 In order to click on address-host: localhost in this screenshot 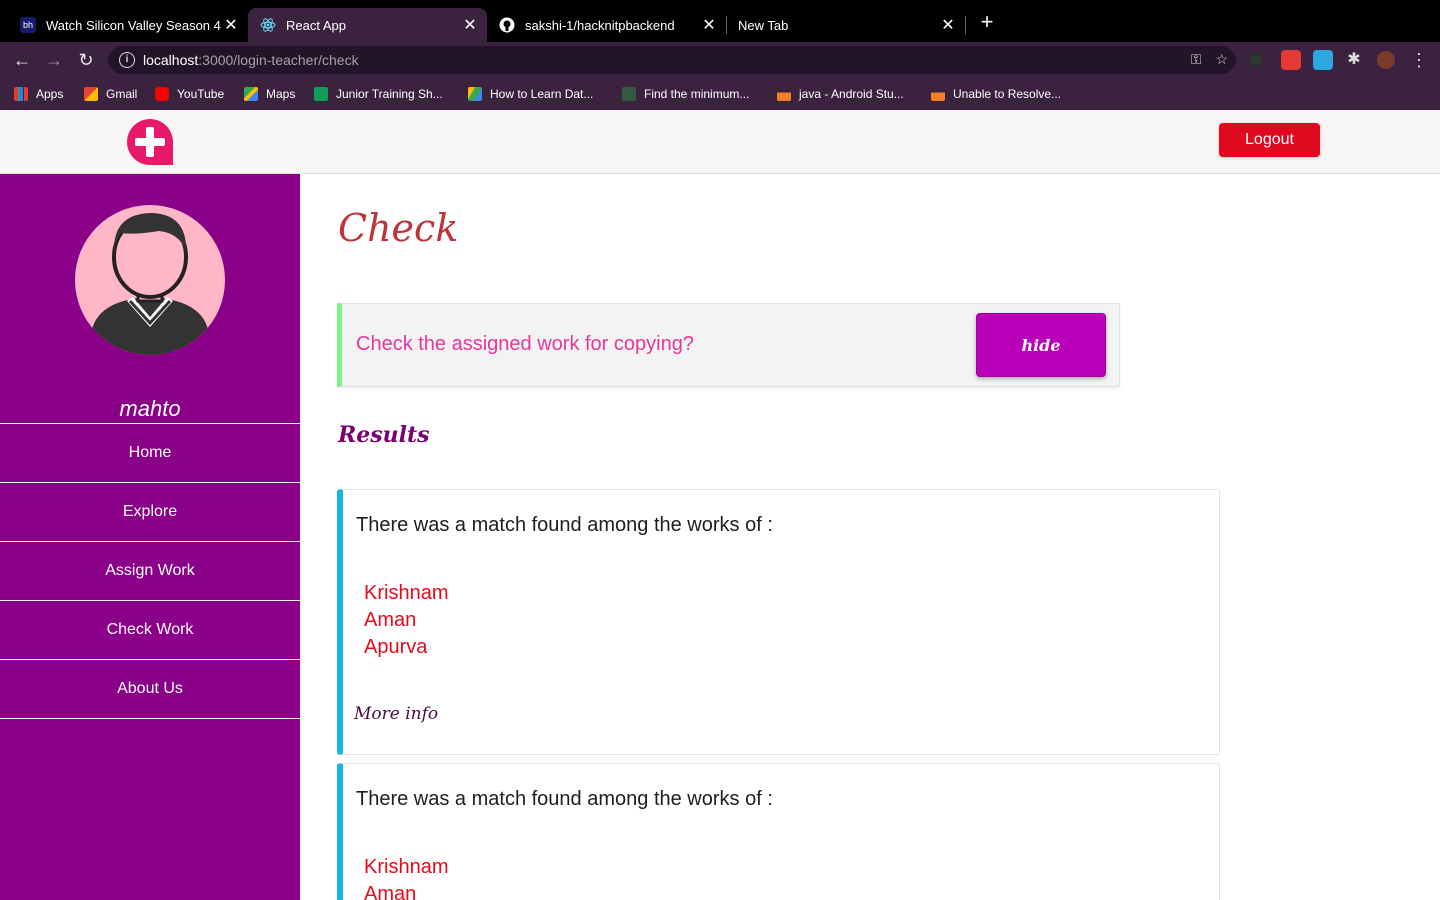, I will do `click(171, 60)`.